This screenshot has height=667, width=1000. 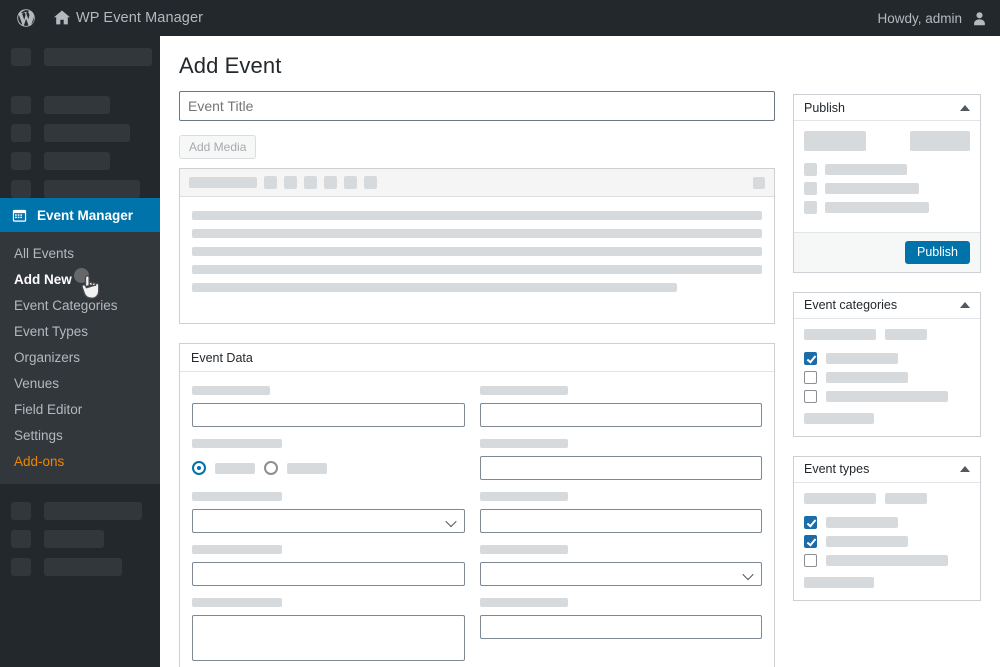 I want to click on wordpress-logo-menu, so click(x=26, y=18).